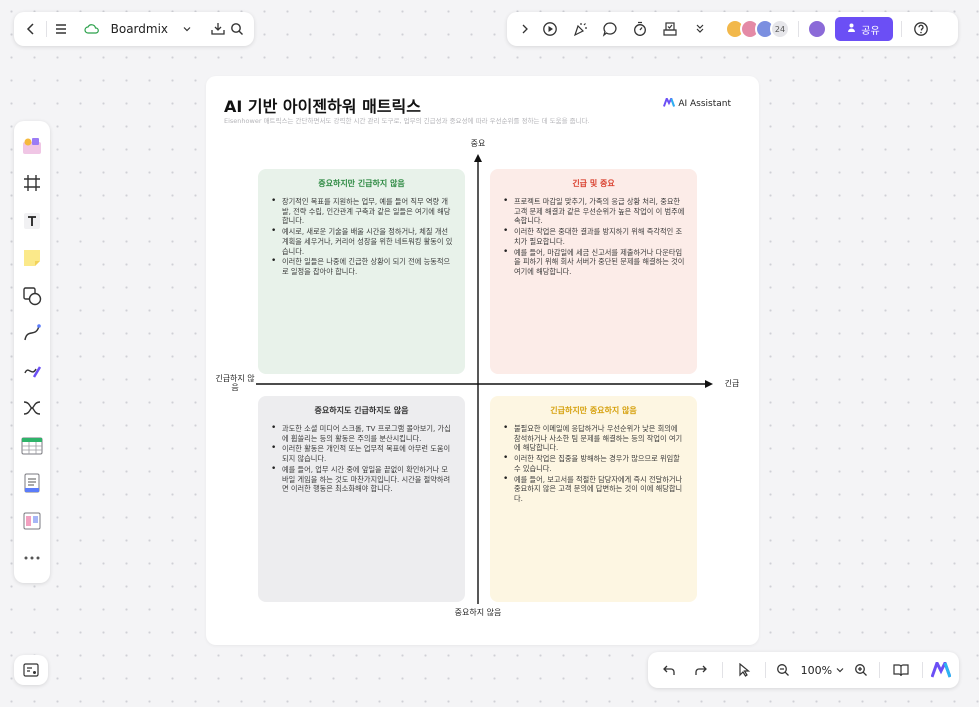 The height and width of the screenshot is (707, 979). Describe the element at coordinates (816, 670) in the screenshot. I see `zoom-level: 100%` at that location.